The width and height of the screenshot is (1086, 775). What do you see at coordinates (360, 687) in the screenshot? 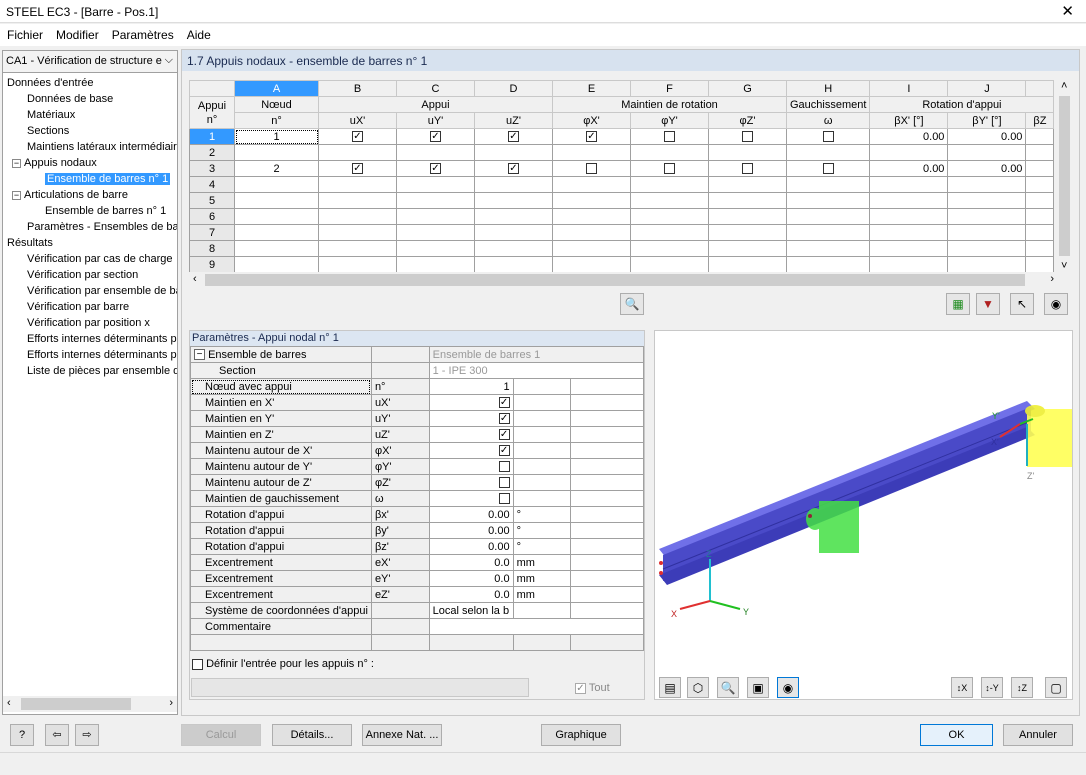
I see `supports-input` at bounding box center [360, 687].